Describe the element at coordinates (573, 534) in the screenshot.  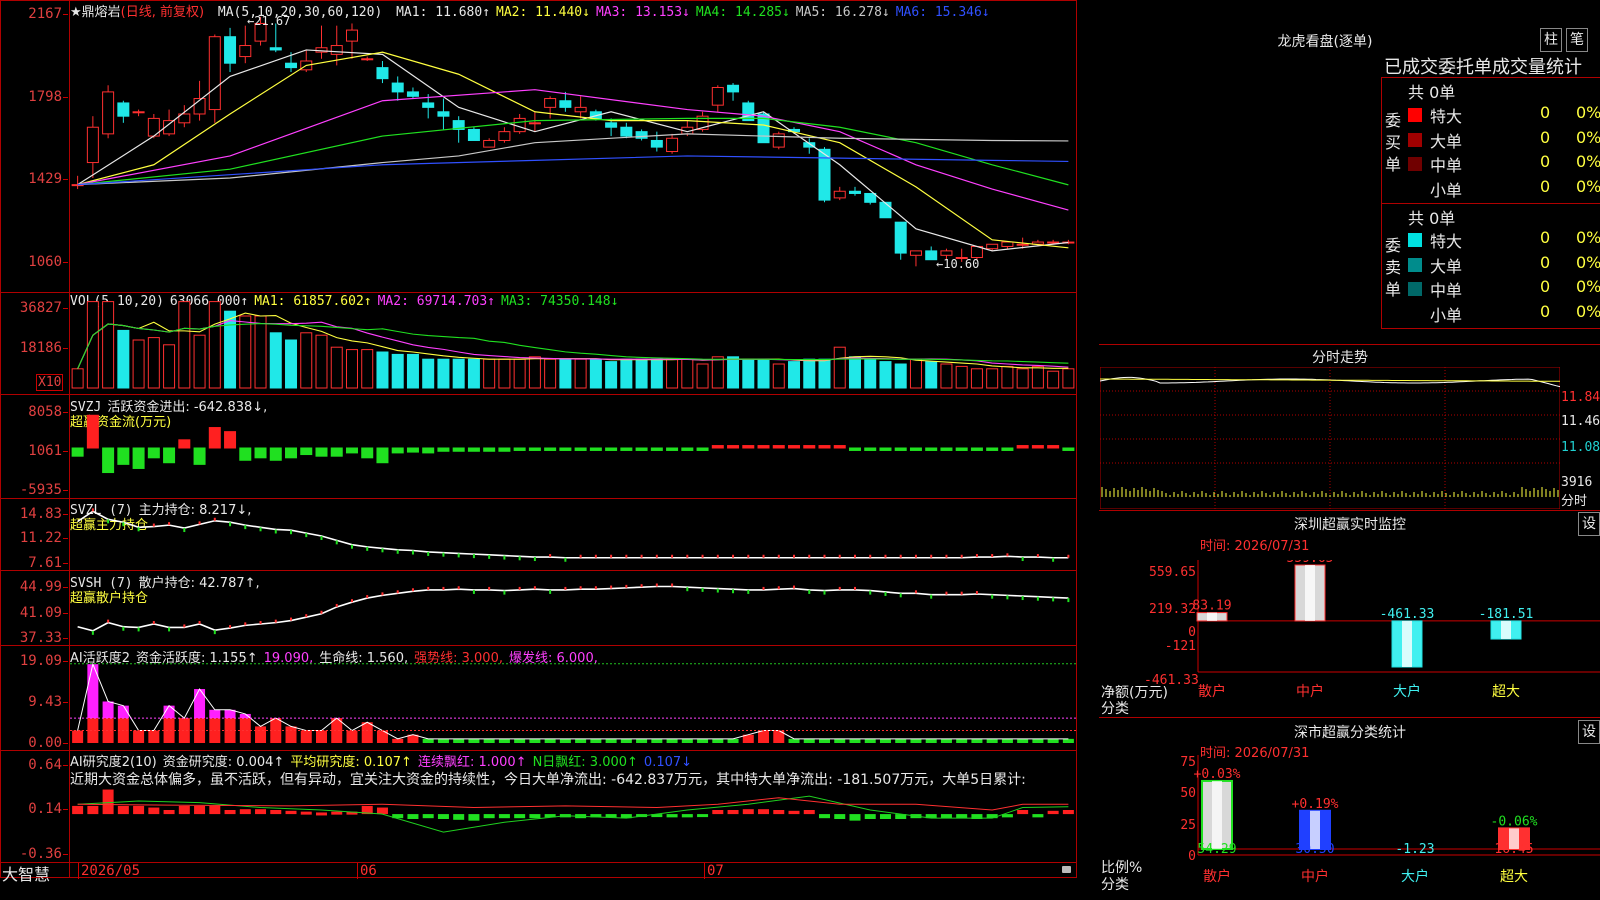
I see `svzl-chart` at that location.